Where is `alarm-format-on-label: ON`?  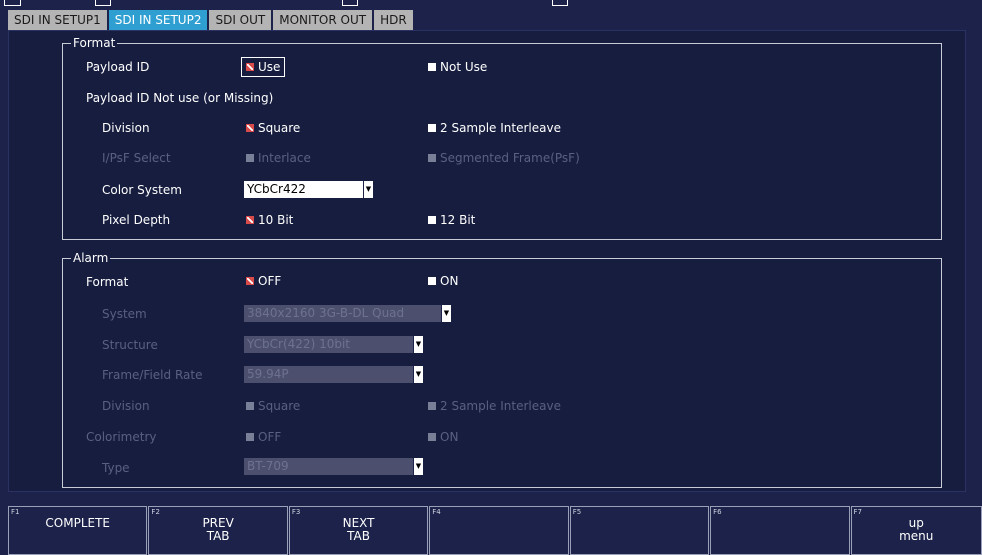 alarm-format-on-label: ON is located at coordinates (449, 281).